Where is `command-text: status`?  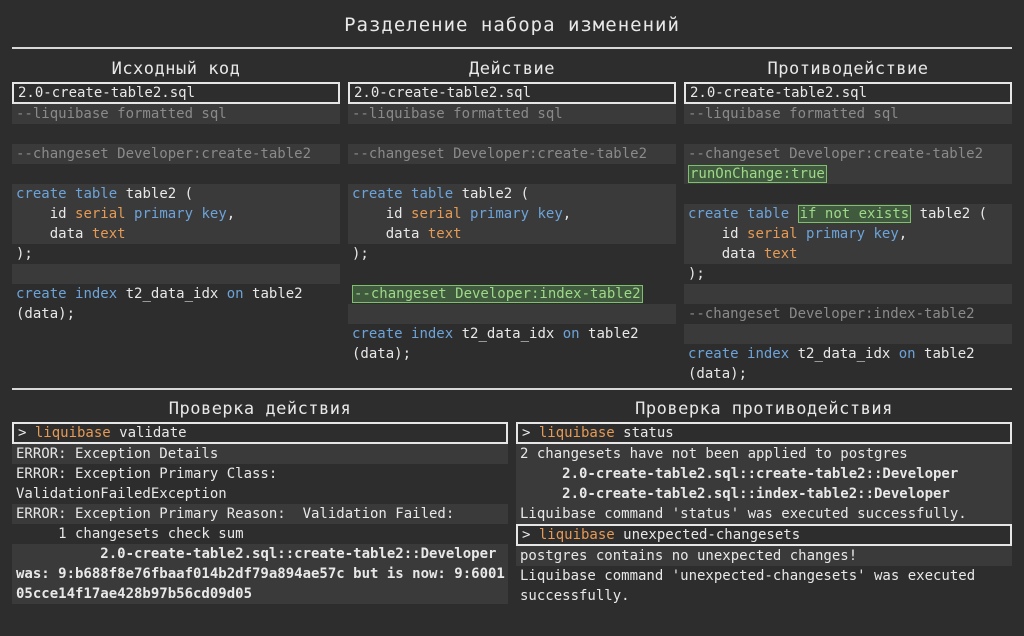 command-text: status is located at coordinates (644, 433).